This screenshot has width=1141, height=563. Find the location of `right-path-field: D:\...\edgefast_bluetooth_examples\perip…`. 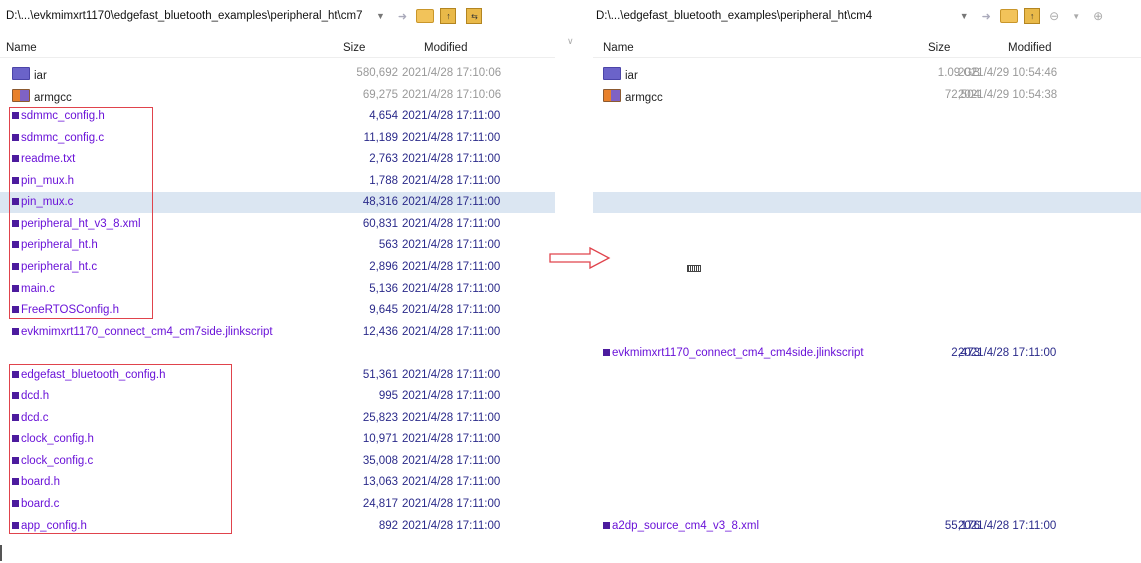

right-path-field: D:\...\edgefast_bluetooth_examples\perip… is located at coordinates (734, 16).